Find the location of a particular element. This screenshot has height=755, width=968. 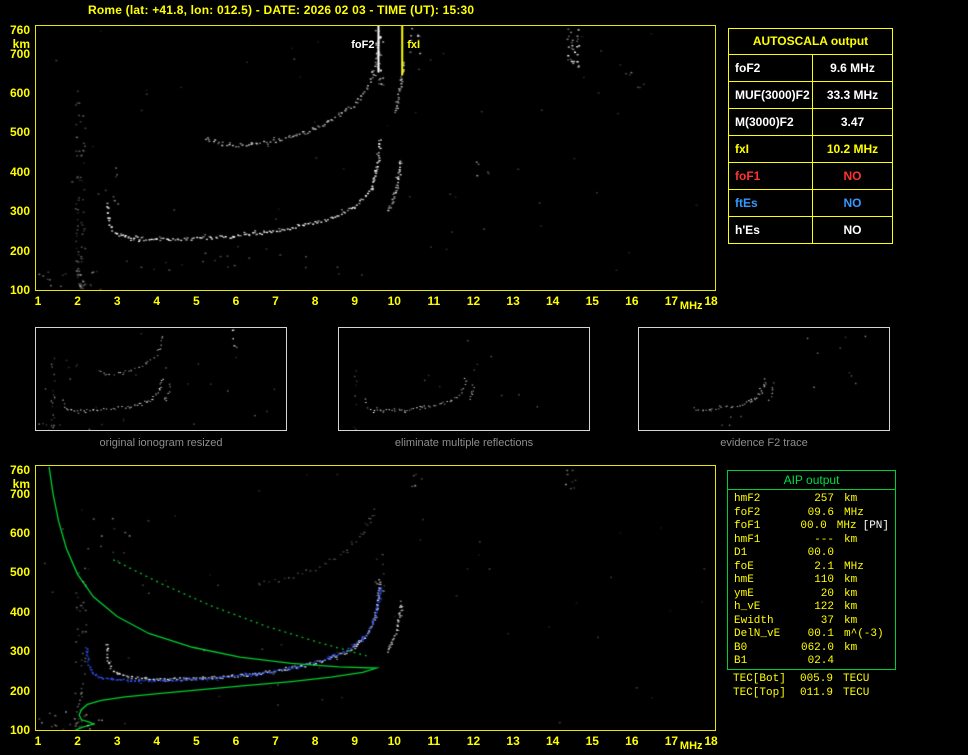

aip-row-h_vE: h_vE 122 km is located at coordinates (811, 608).